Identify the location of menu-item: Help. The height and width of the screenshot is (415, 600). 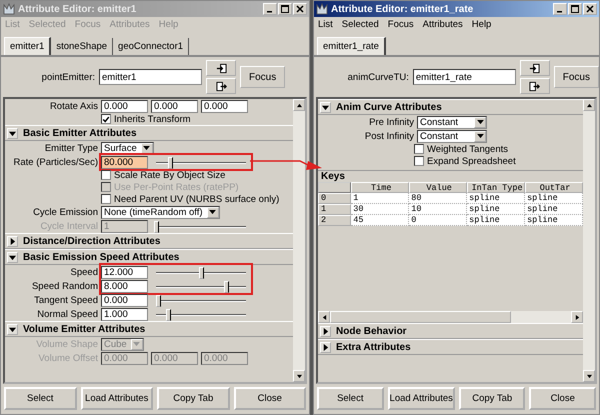
(482, 24).